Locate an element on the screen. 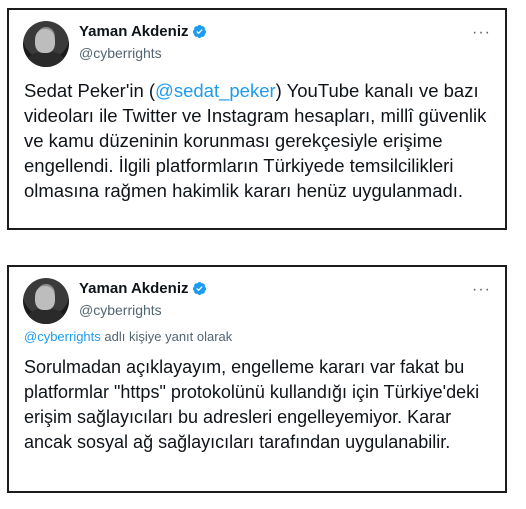  reply-context: @cyberrights adlı kişiye yanıt olarak is located at coordinates (128, 336).